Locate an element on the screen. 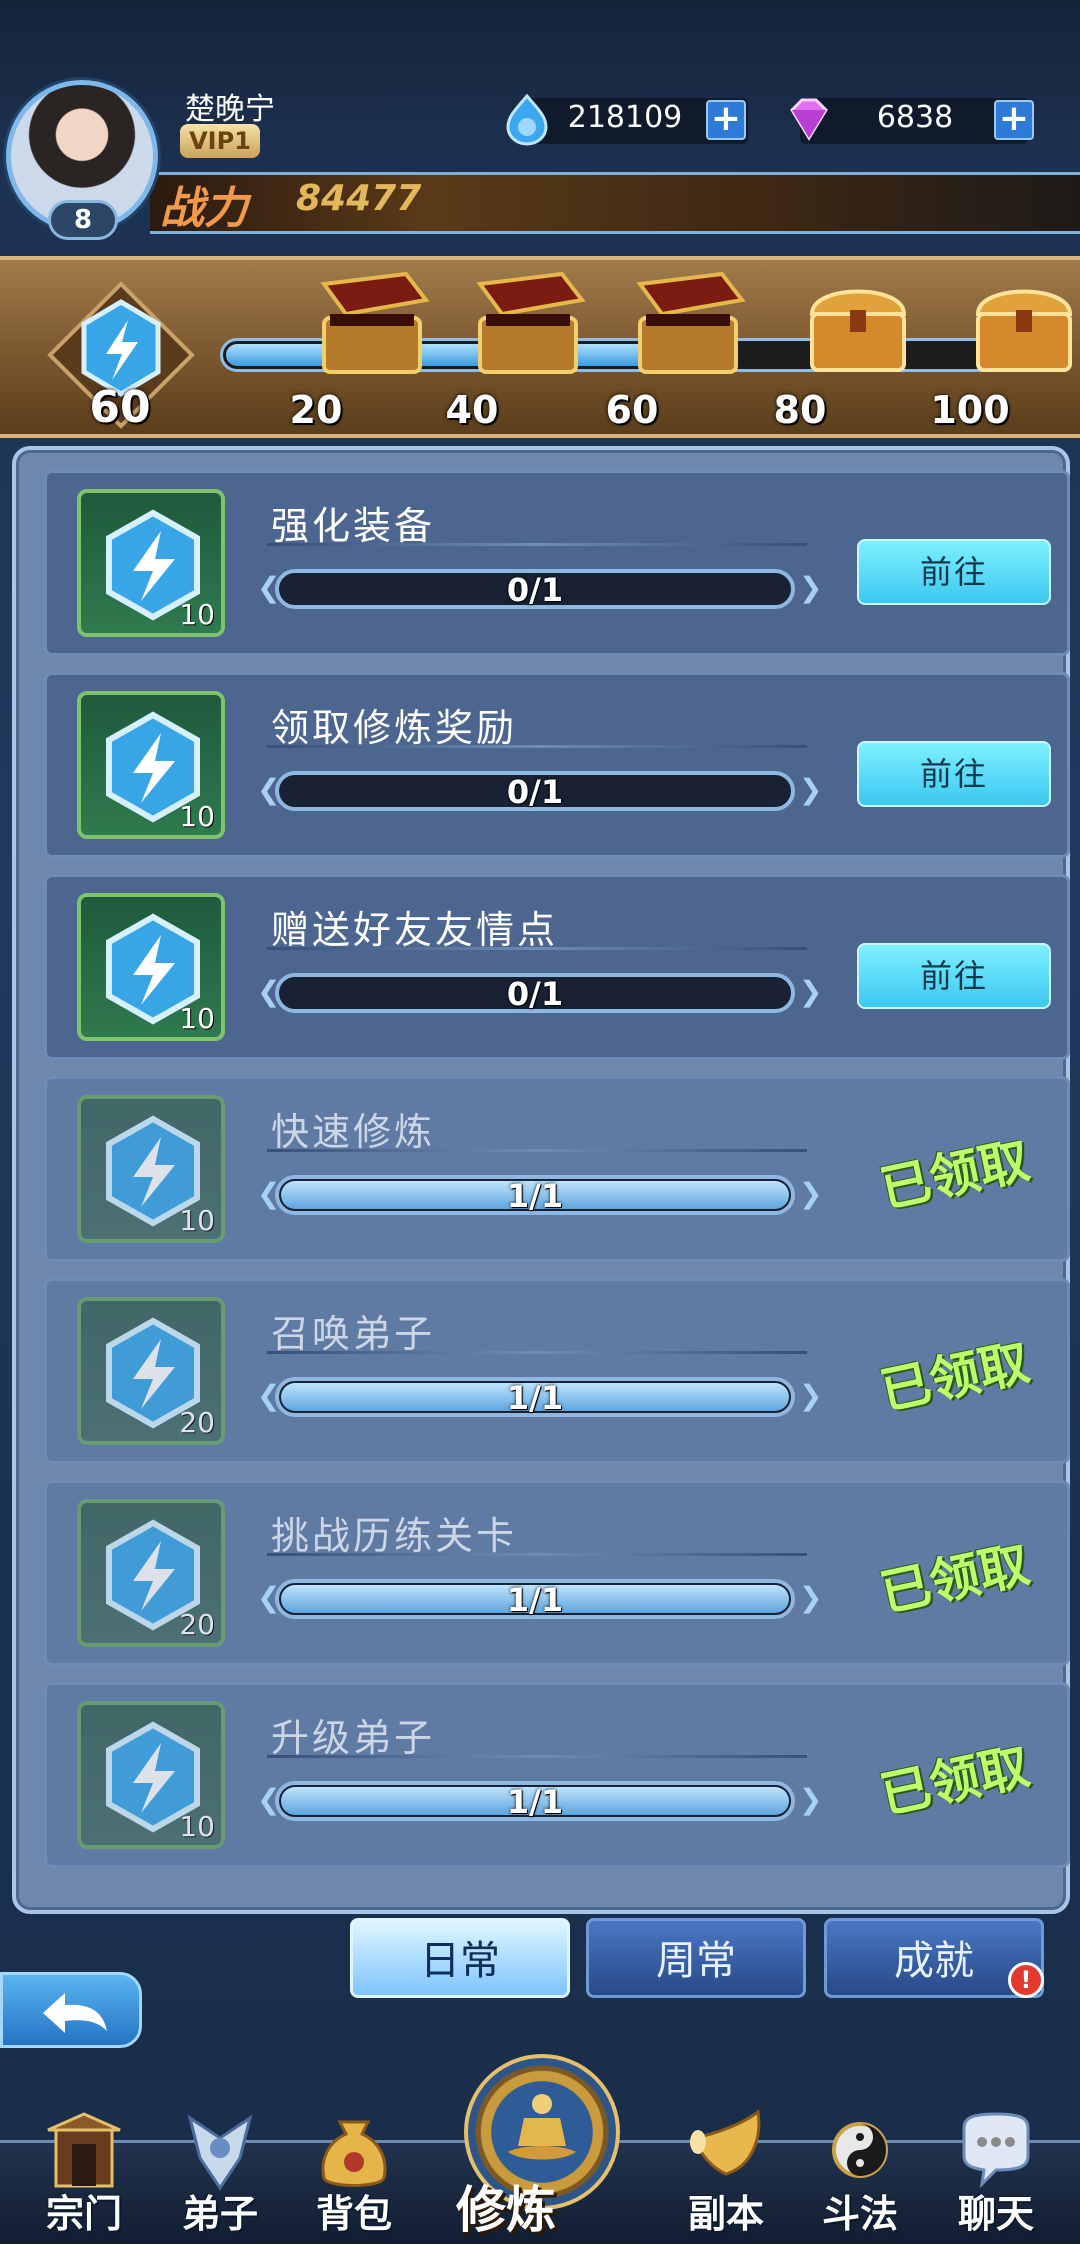  meditation-icon is located at coordinates (542, 2127).